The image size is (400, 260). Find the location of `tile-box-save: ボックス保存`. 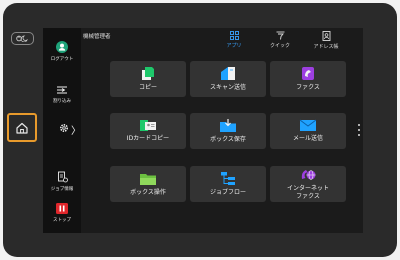

tile-box-save: ボックス保存 is located at coordinates (228, 131).